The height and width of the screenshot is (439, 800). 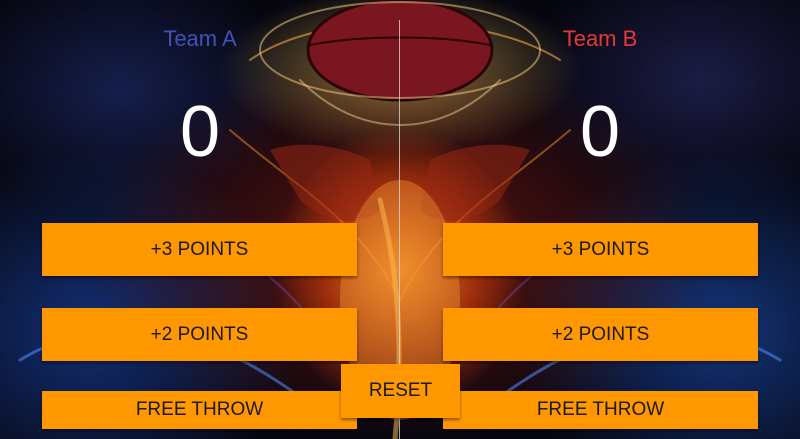 I want to click on team-b-plus-3-button: +3 POINTS, so click(x=600, y=249).